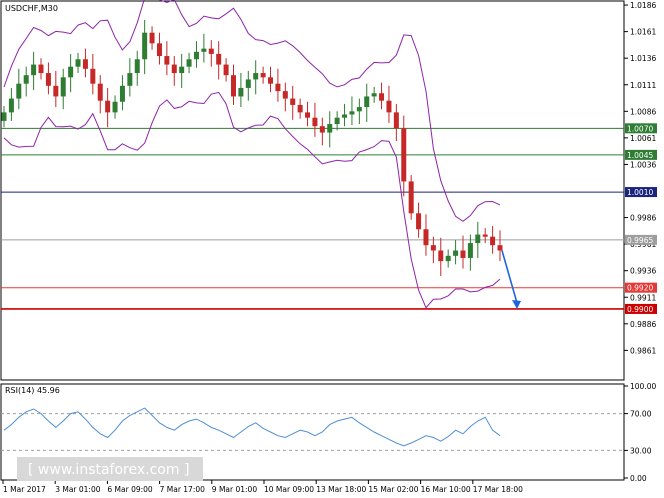 Image resolution: width=664 pixels, height=498 pixels. Describe the element at coordinates (640, 128) in the screenshot. I see `level-price-label: 1.0070` at that location.